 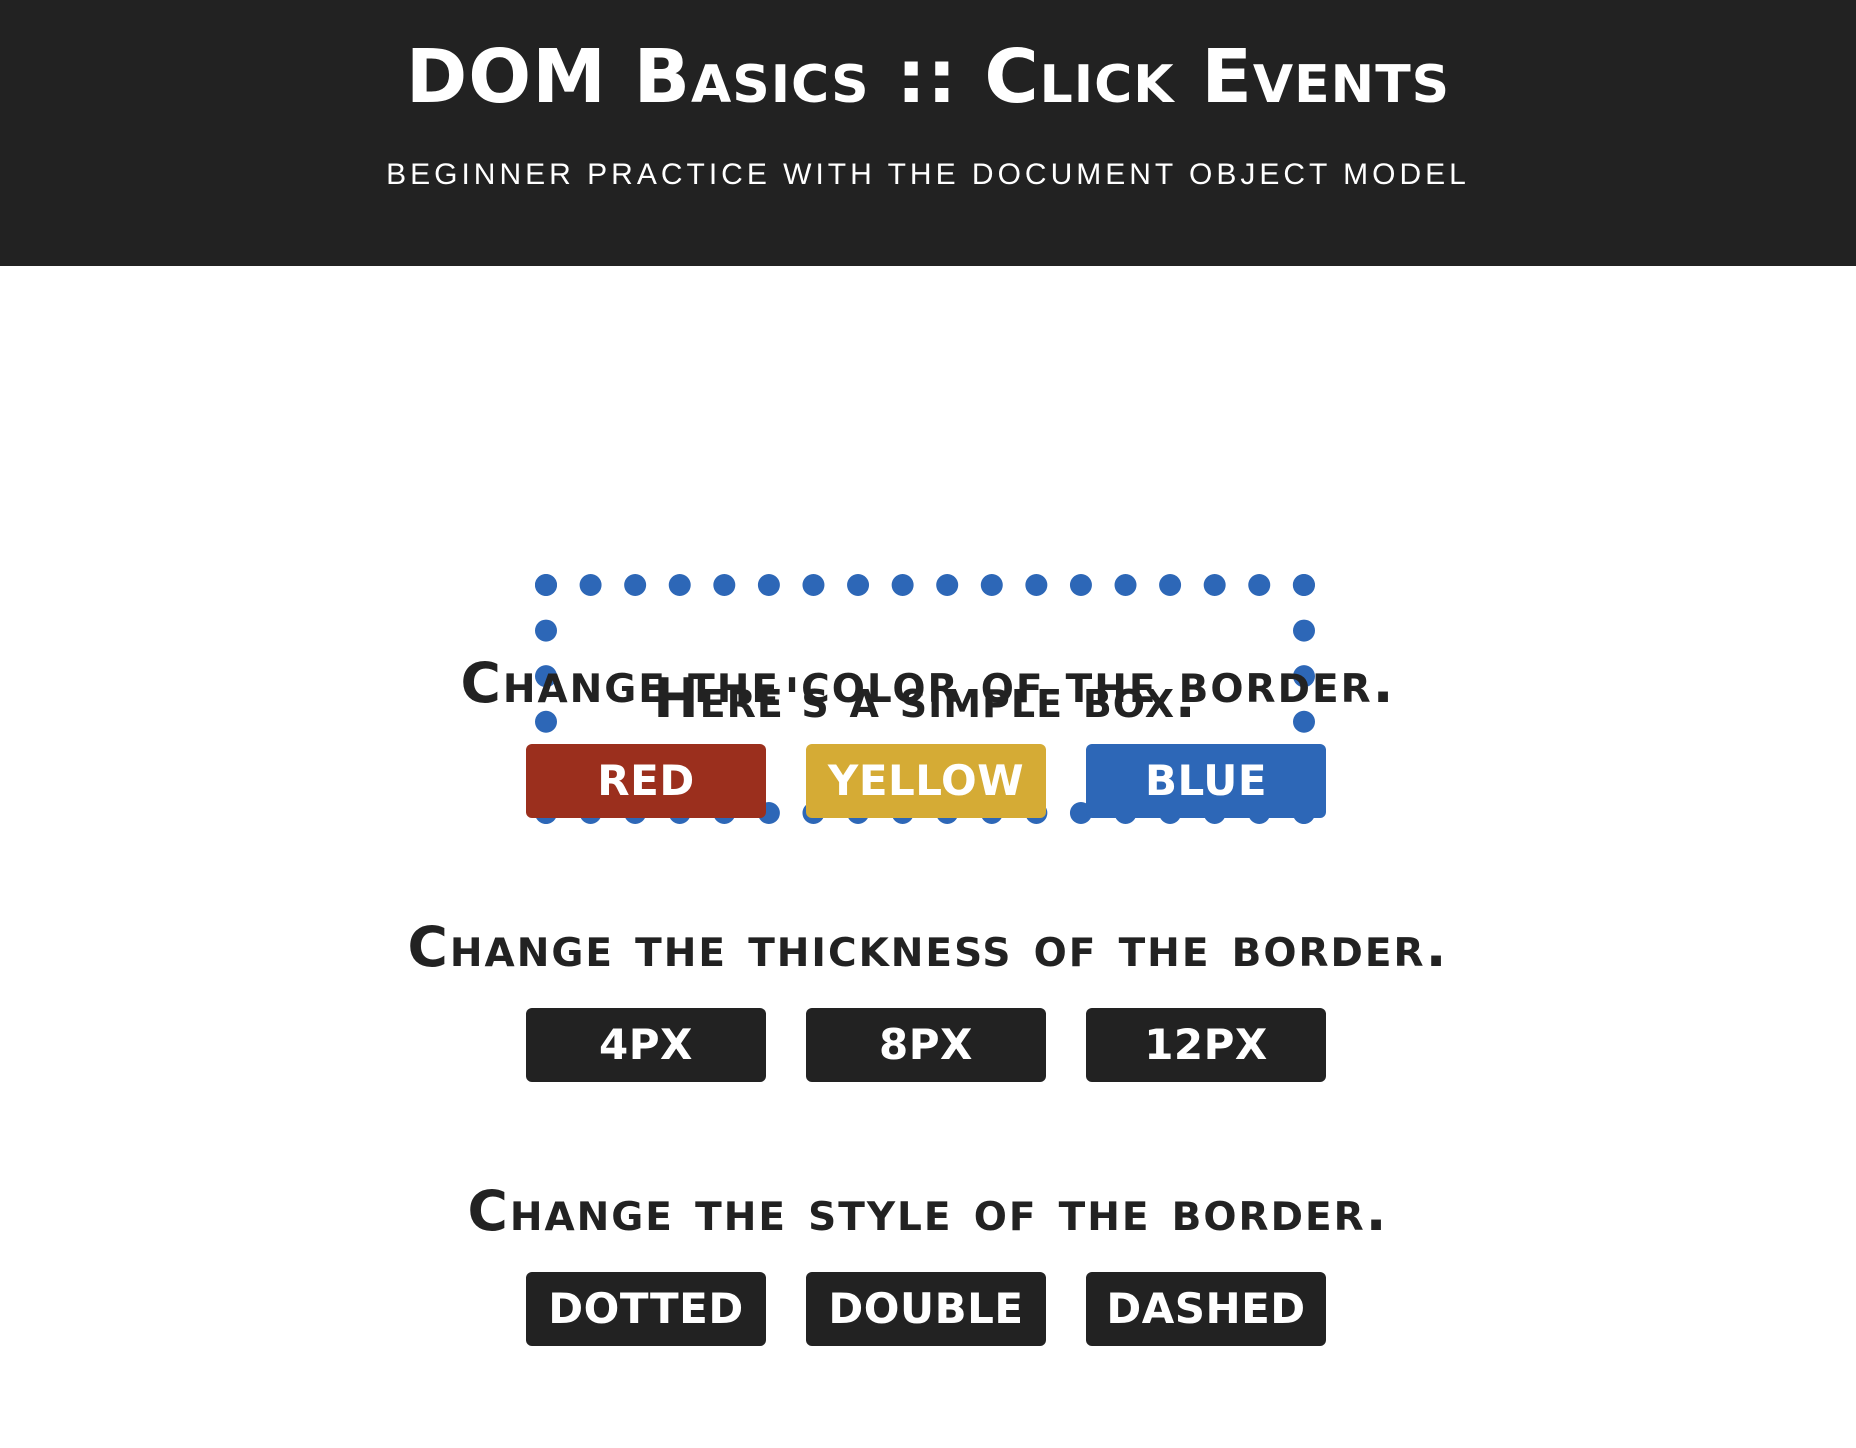 What do you see at coordinates (646, 781) in the screenshot?
I see `red-border-button: RED` at bounding box center [646, 781].